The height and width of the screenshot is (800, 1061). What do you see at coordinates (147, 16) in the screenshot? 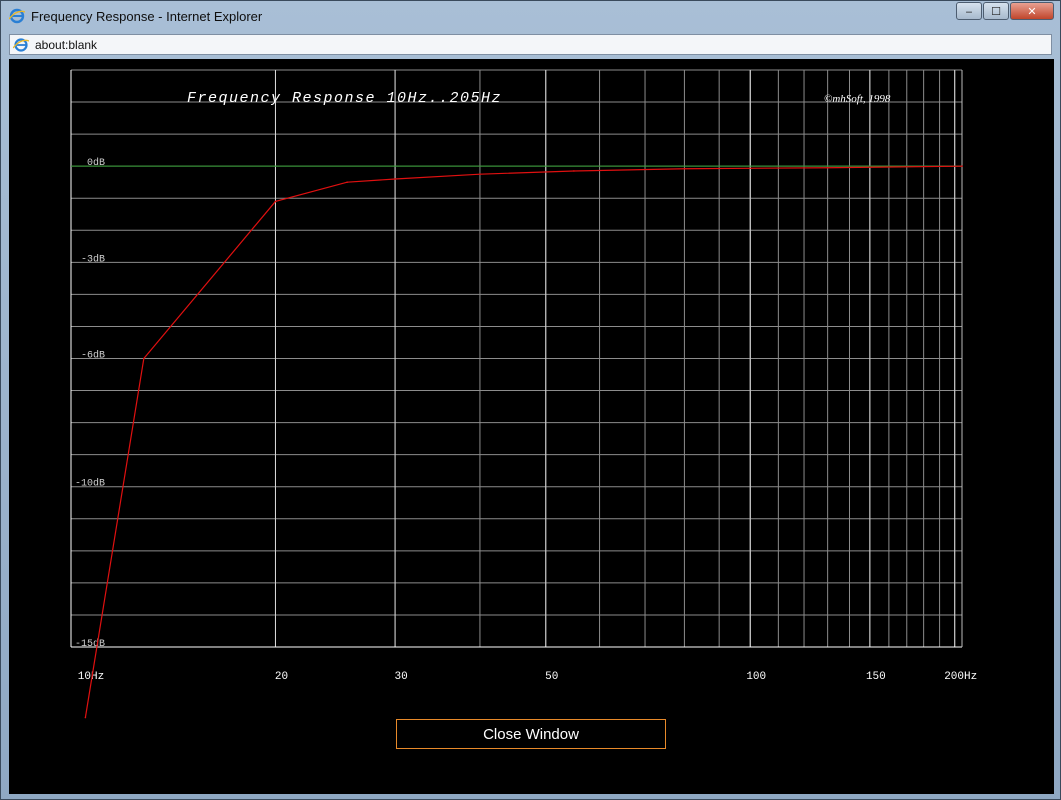
I see `window-title: Frequency Response - Internet Explorer` at bounding box center [147, 16].